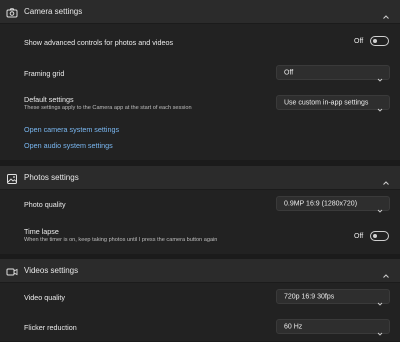 Image resolution: width=400 pixels, height=342 pixels. I want to click on video-icon, so click(12, 271).